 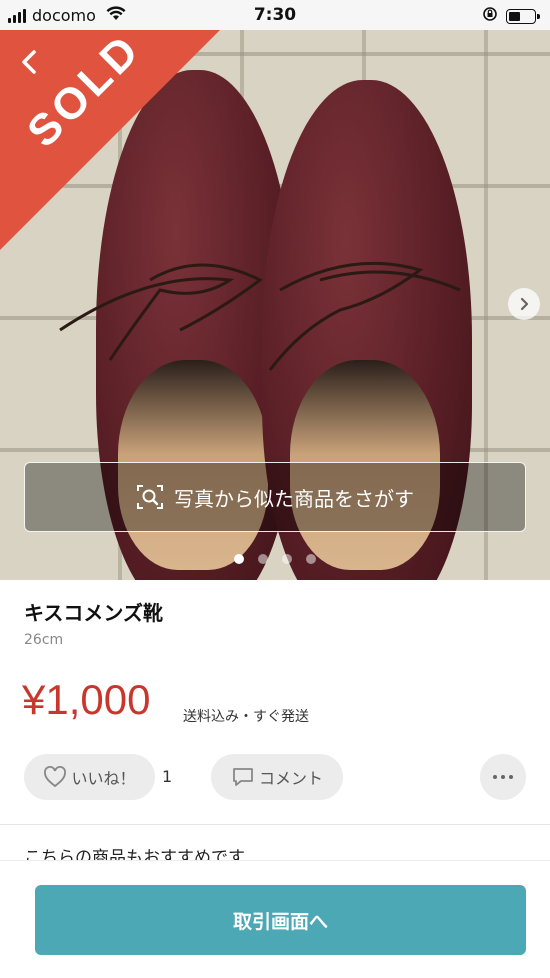 I want to click on status-bar: docomo 7:30, so click(x=275, y=15).